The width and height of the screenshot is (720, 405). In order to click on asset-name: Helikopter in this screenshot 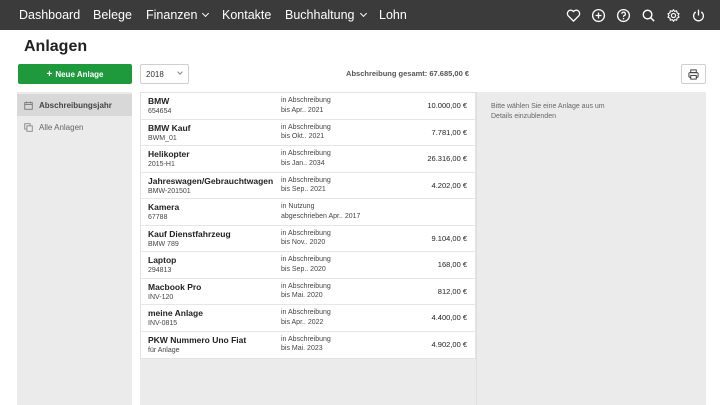, I will do `click(169, 154)`.